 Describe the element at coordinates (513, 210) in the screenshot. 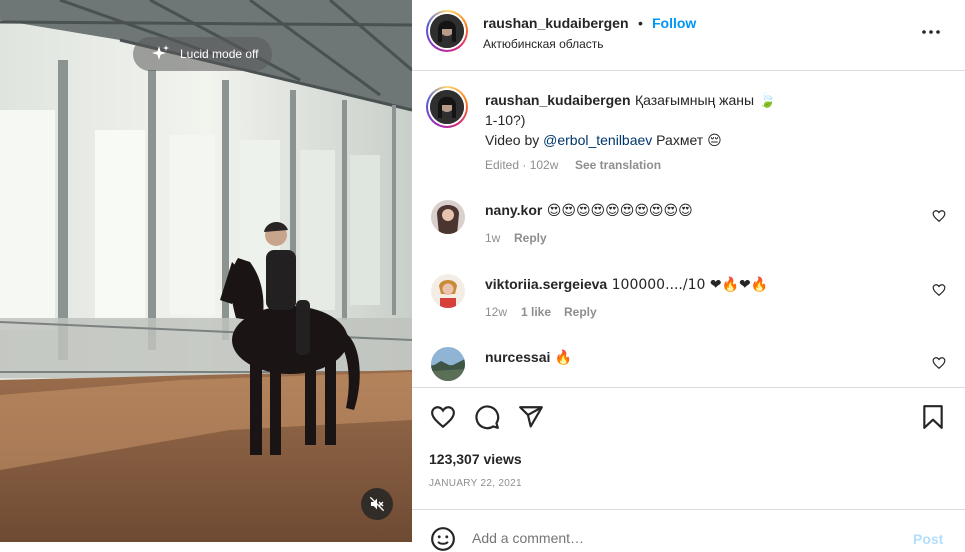

I see `comment-username: nany.kor` at that location.